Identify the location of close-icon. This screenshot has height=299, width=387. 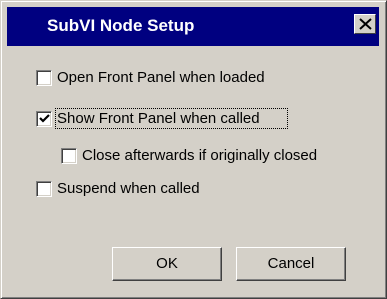
(365, 24).